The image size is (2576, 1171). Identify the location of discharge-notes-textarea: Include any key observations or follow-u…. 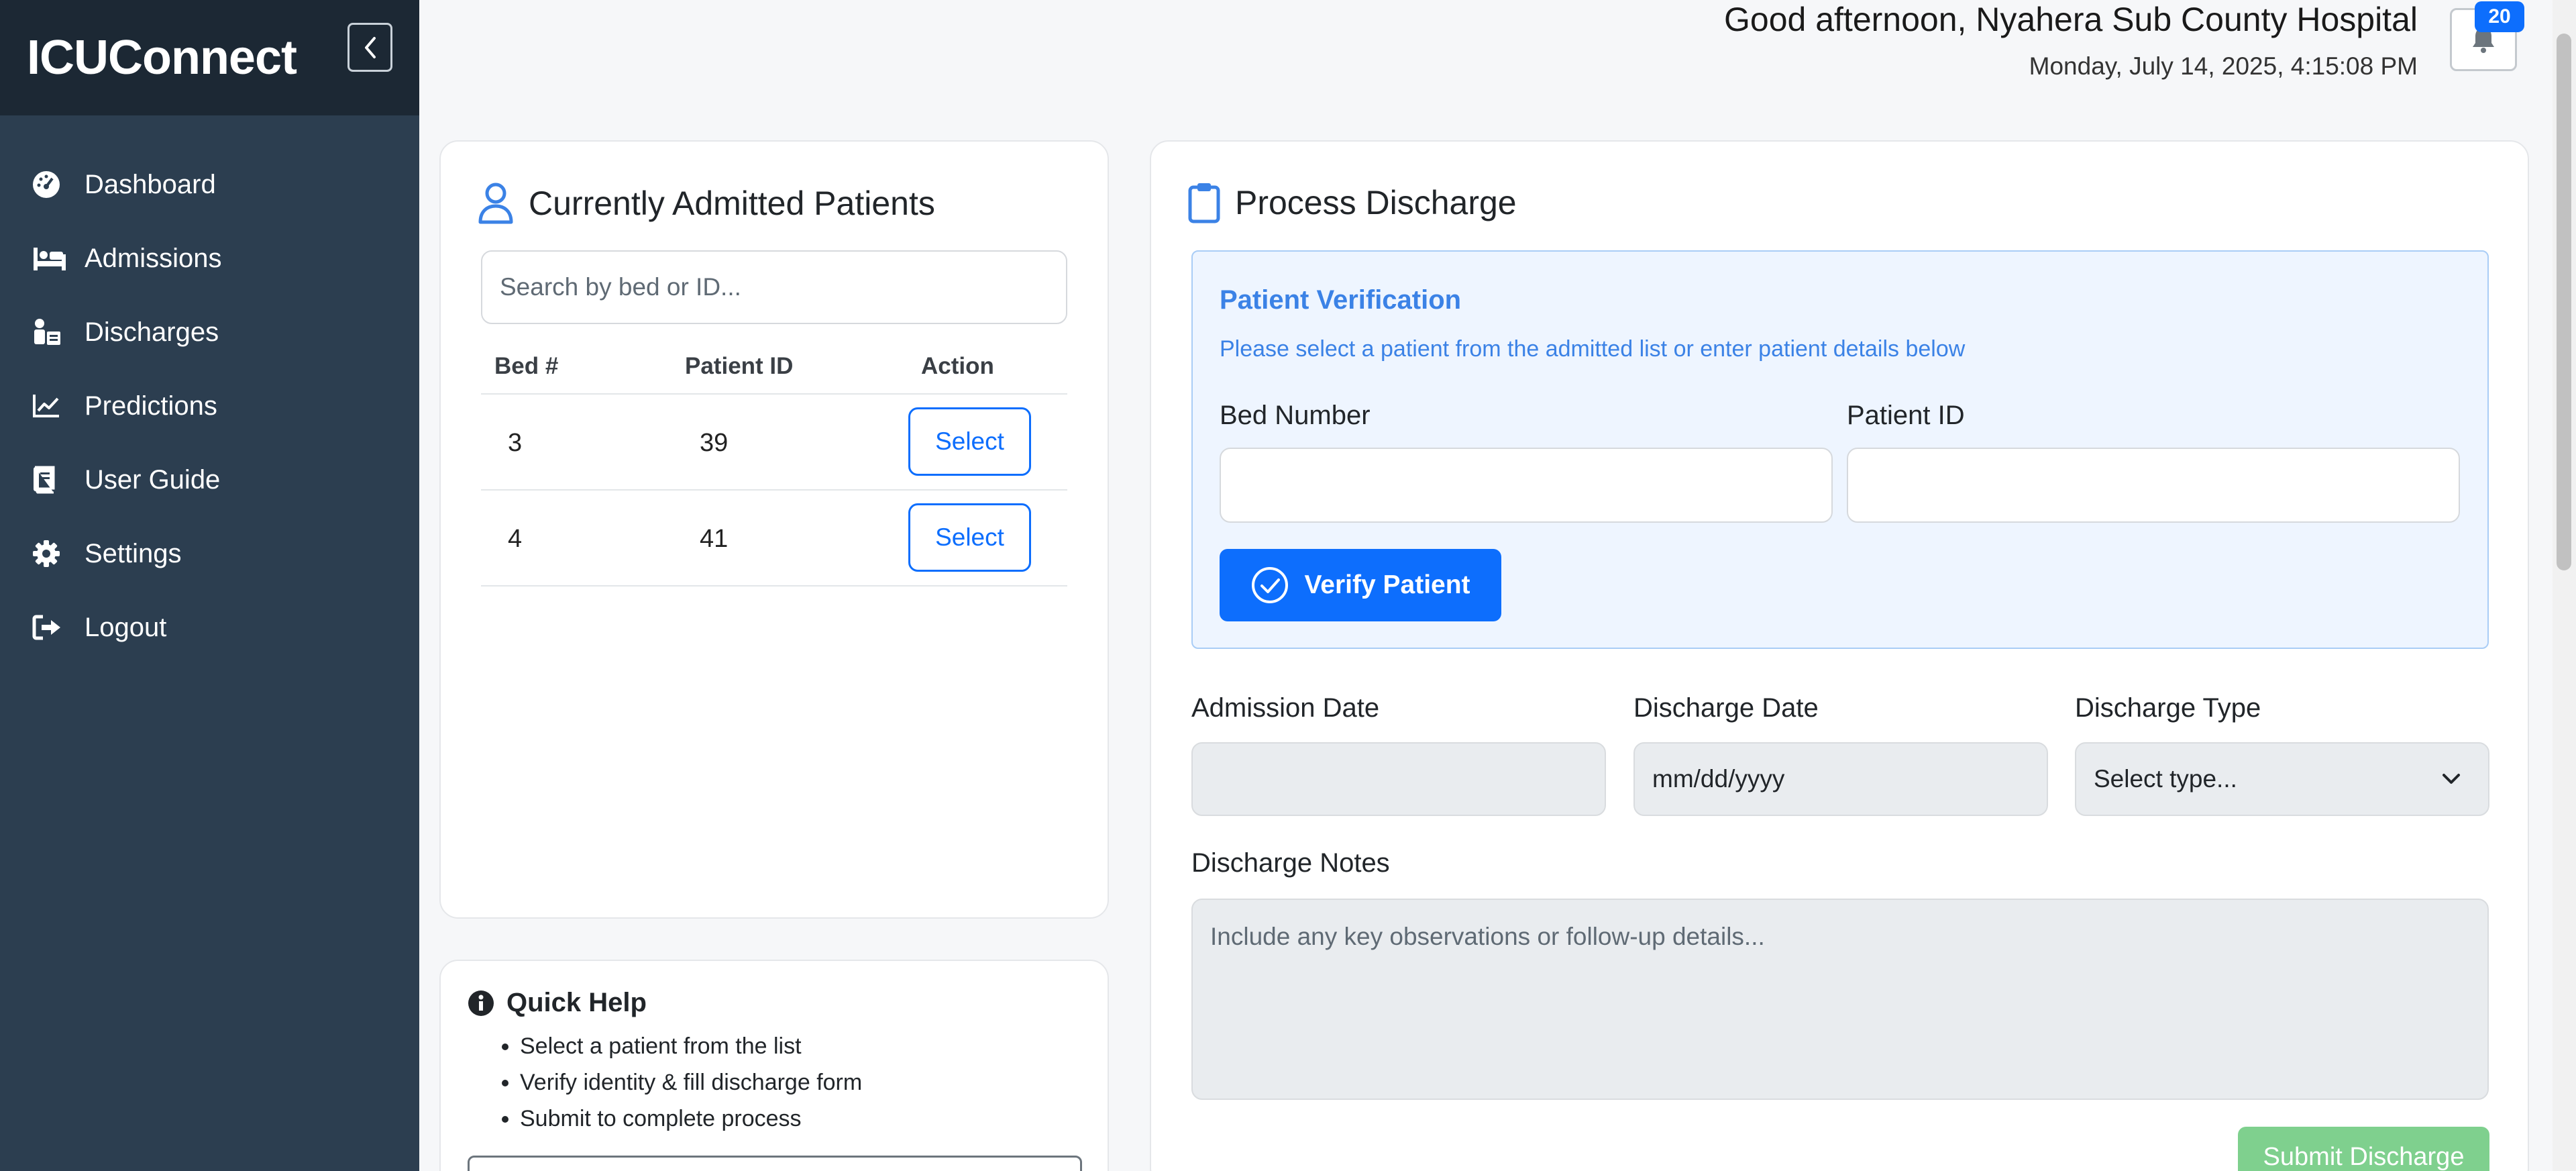
(1840, 999).